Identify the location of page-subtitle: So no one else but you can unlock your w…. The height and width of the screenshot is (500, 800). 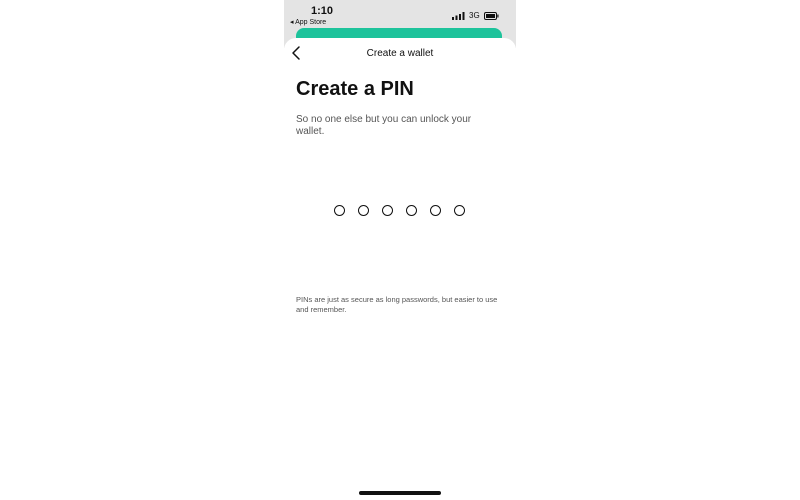
(384, 125).